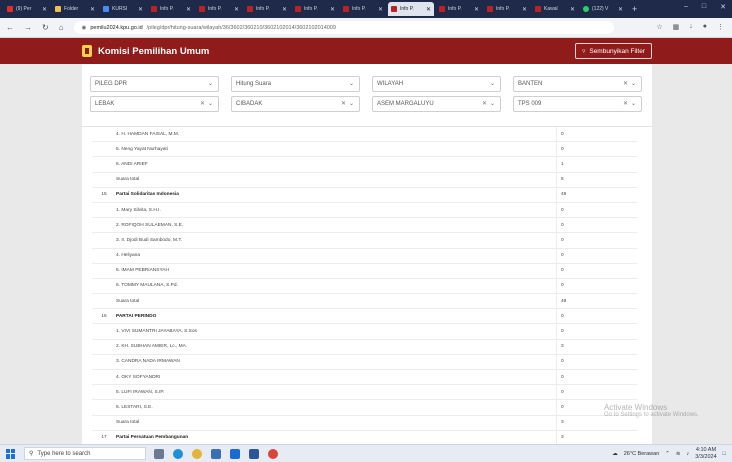 The width and height of the screenshot is (732, 462). Describe the element at coordinates (436, 84) in the screenshot. I see `filter-scope: WILAYAH ⌄` at that location.